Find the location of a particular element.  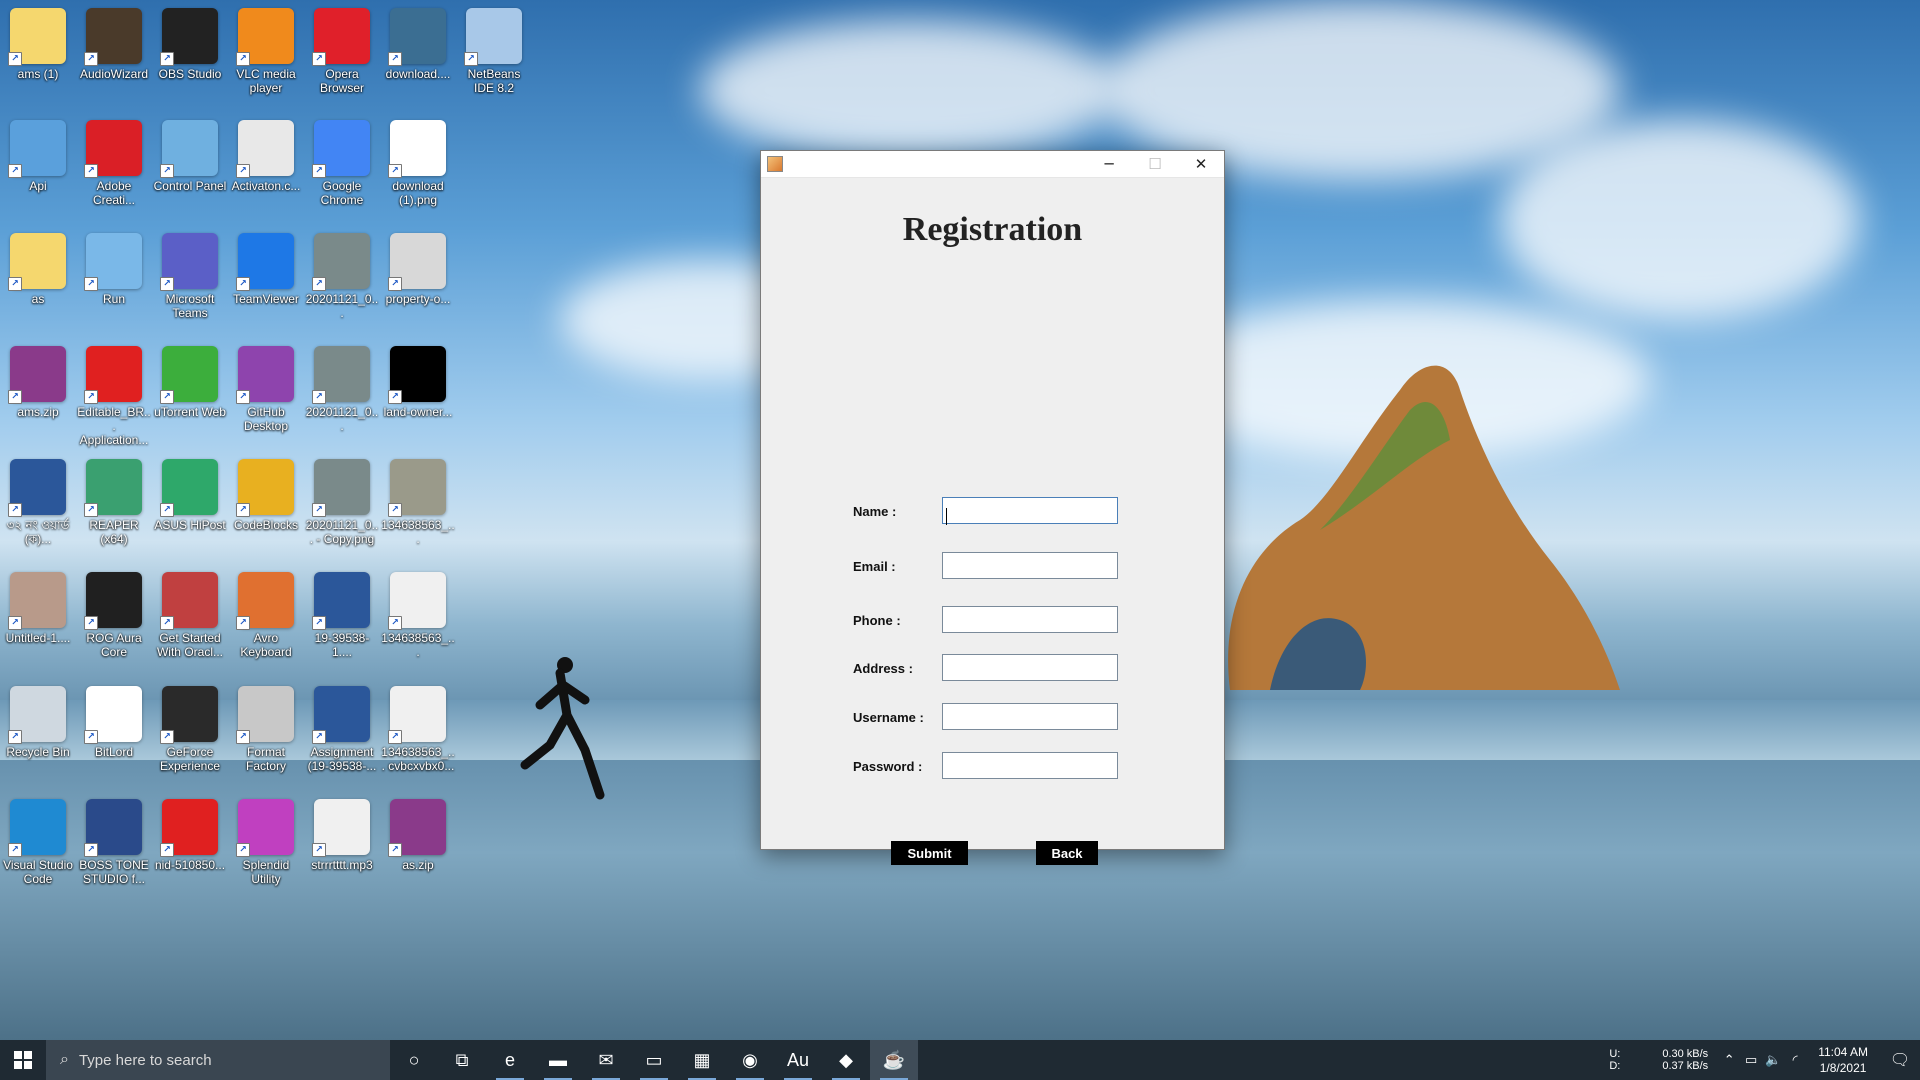

username-input is located at coordinates (1030, 716).